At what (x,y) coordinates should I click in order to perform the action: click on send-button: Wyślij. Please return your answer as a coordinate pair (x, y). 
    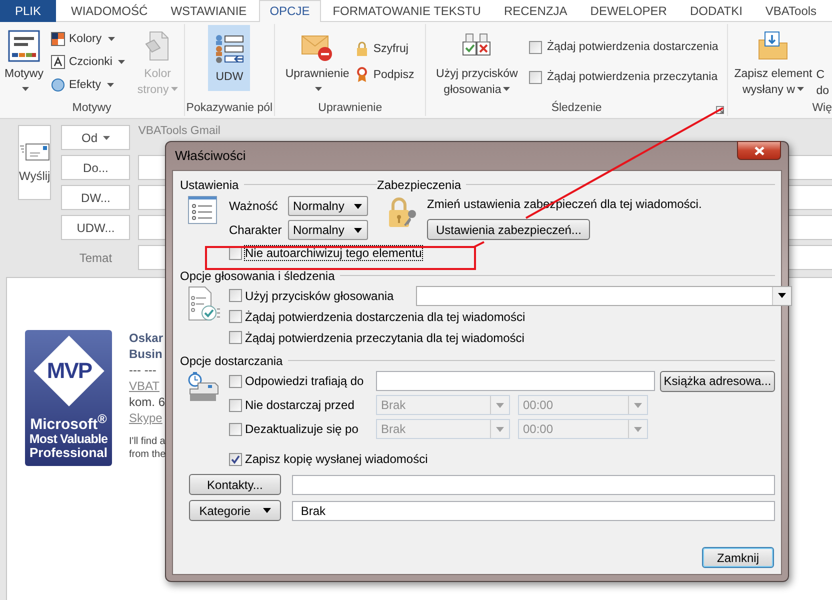
    Looking at the image, I should click on (35, 162).